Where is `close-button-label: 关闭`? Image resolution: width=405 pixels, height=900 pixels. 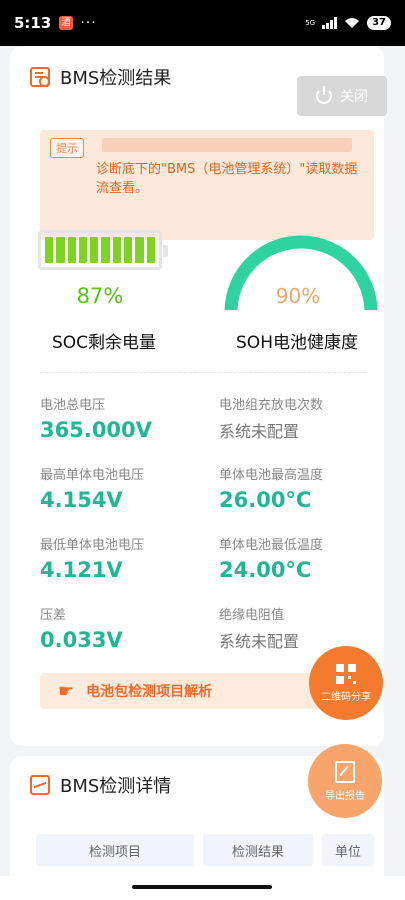 close-button-label: 关闭 is located at coordinates (354, 97).